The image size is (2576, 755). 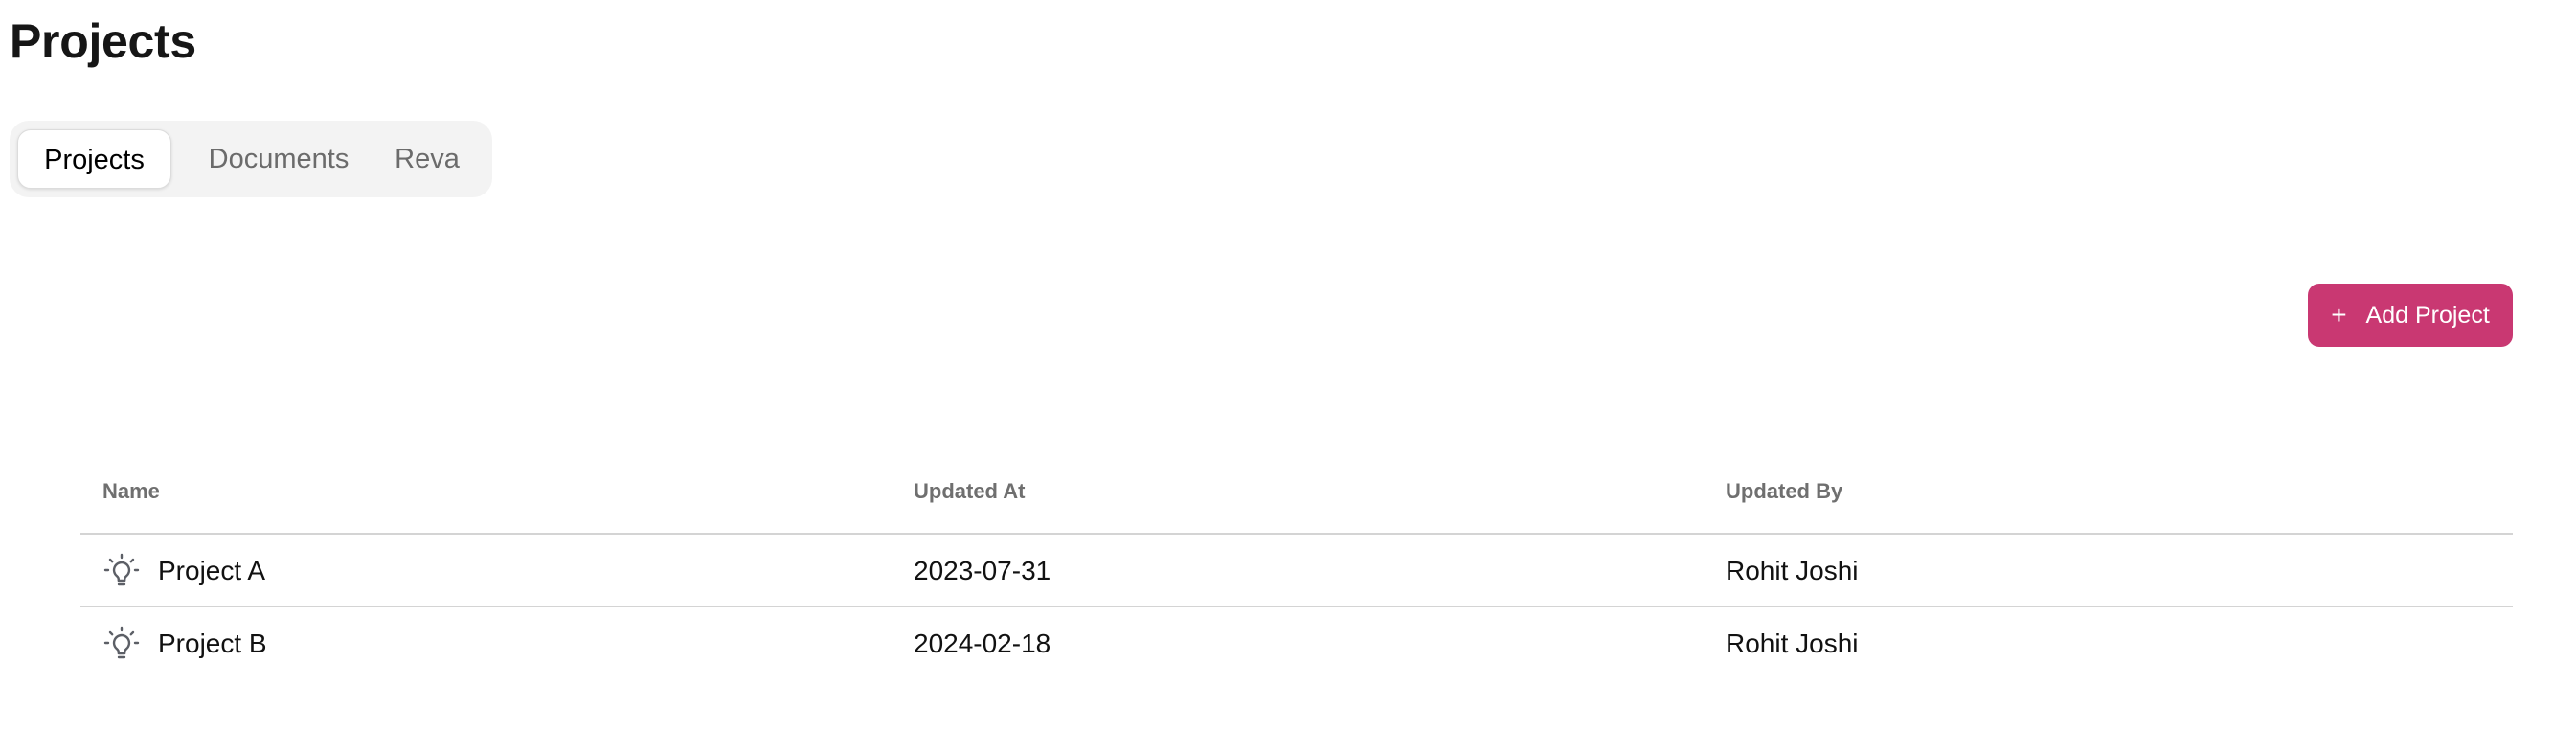 What do you see at coordinates (2339, 315) in the screenshot?
I see `plus-icon: +` at bounding box center [2339, 315].